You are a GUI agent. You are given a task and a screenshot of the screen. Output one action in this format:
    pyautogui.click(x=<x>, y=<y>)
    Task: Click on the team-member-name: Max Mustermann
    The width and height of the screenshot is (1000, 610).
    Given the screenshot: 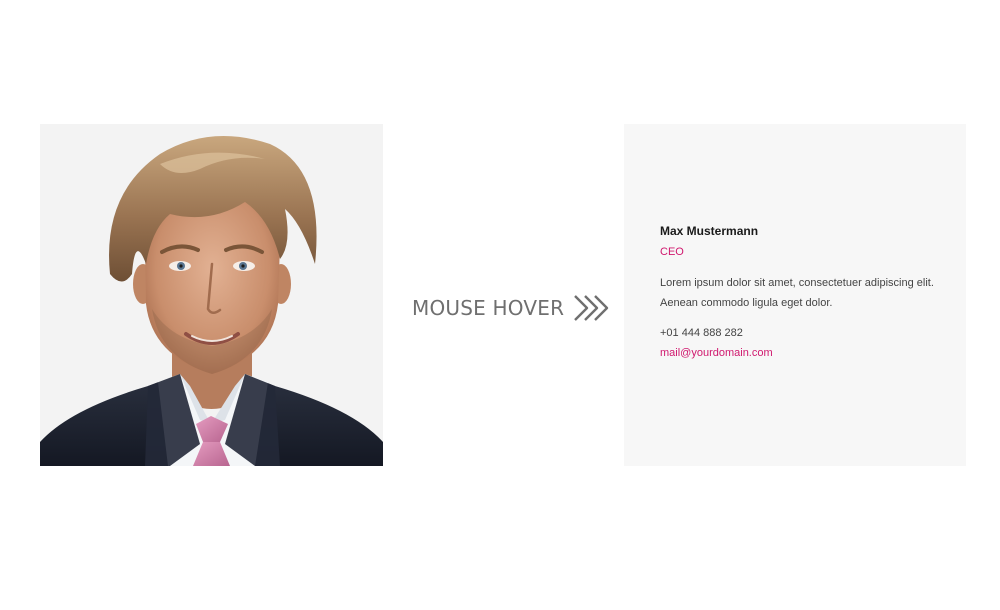 What is the action you would take?
    pyautogui.click(x=709, y=231)
    